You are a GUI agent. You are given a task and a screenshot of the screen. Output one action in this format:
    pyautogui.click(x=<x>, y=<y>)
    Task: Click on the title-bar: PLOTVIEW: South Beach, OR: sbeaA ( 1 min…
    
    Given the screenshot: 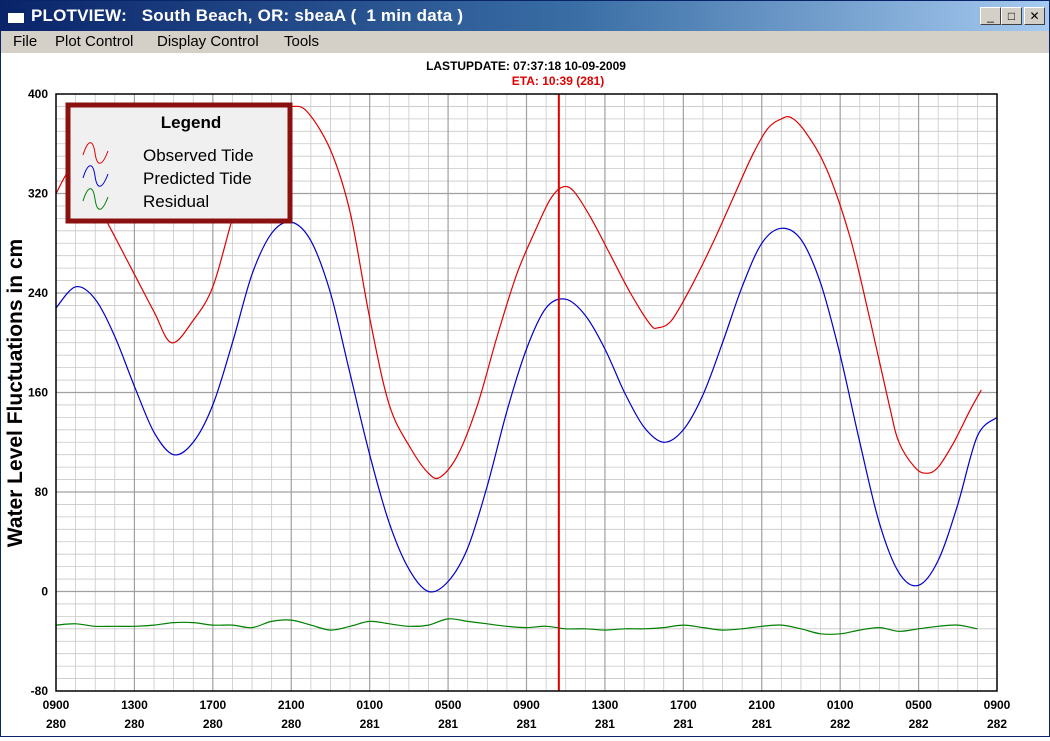 What is the action you would take?
    pyautogui.click(x=525, y=16)
    